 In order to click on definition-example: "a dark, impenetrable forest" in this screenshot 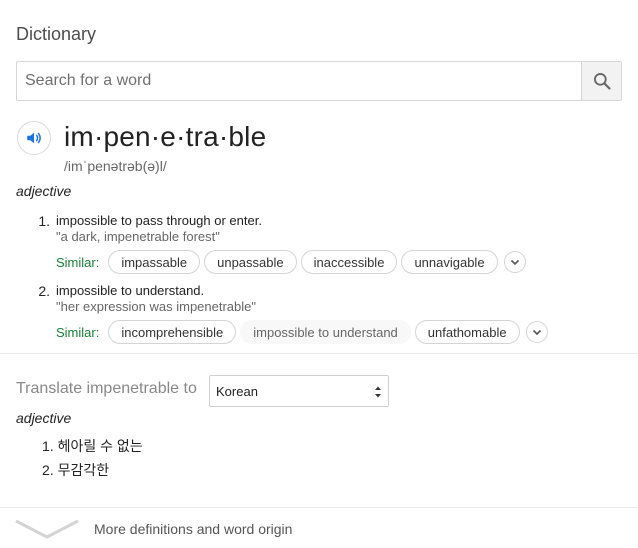, I will do `click(138, 236)`.